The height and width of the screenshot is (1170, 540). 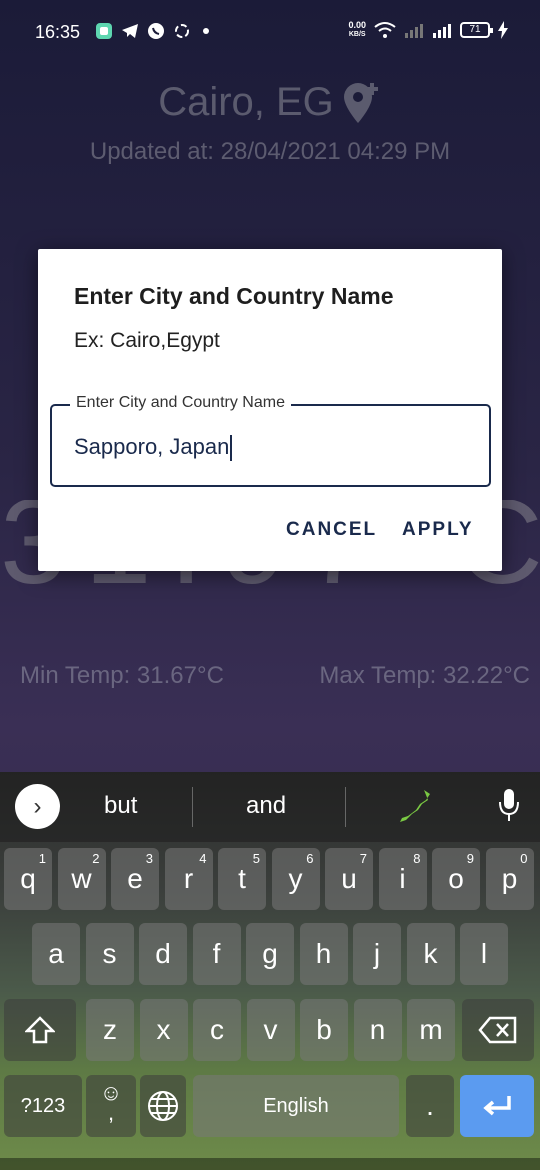 What do you see at coordinates (402, 879) in the screenshot?
I see `key-i: i8` at bounding box center [402, 879].